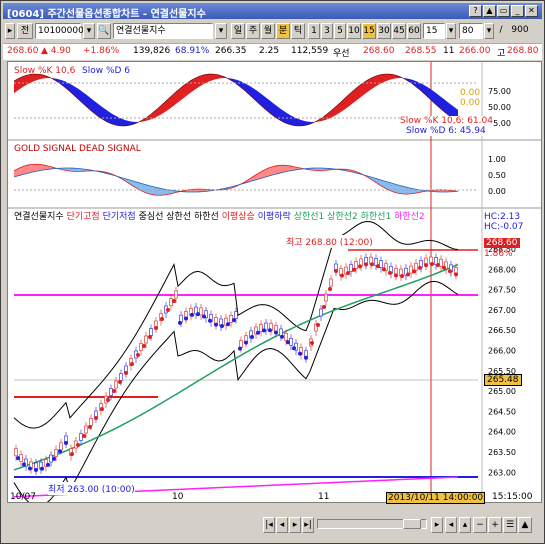 The width and height of the screenshot is (545, 544). Describe the element at coordinates (308, 525) in the screenshot. I see `nav-end-icon: ▸|` at that location.